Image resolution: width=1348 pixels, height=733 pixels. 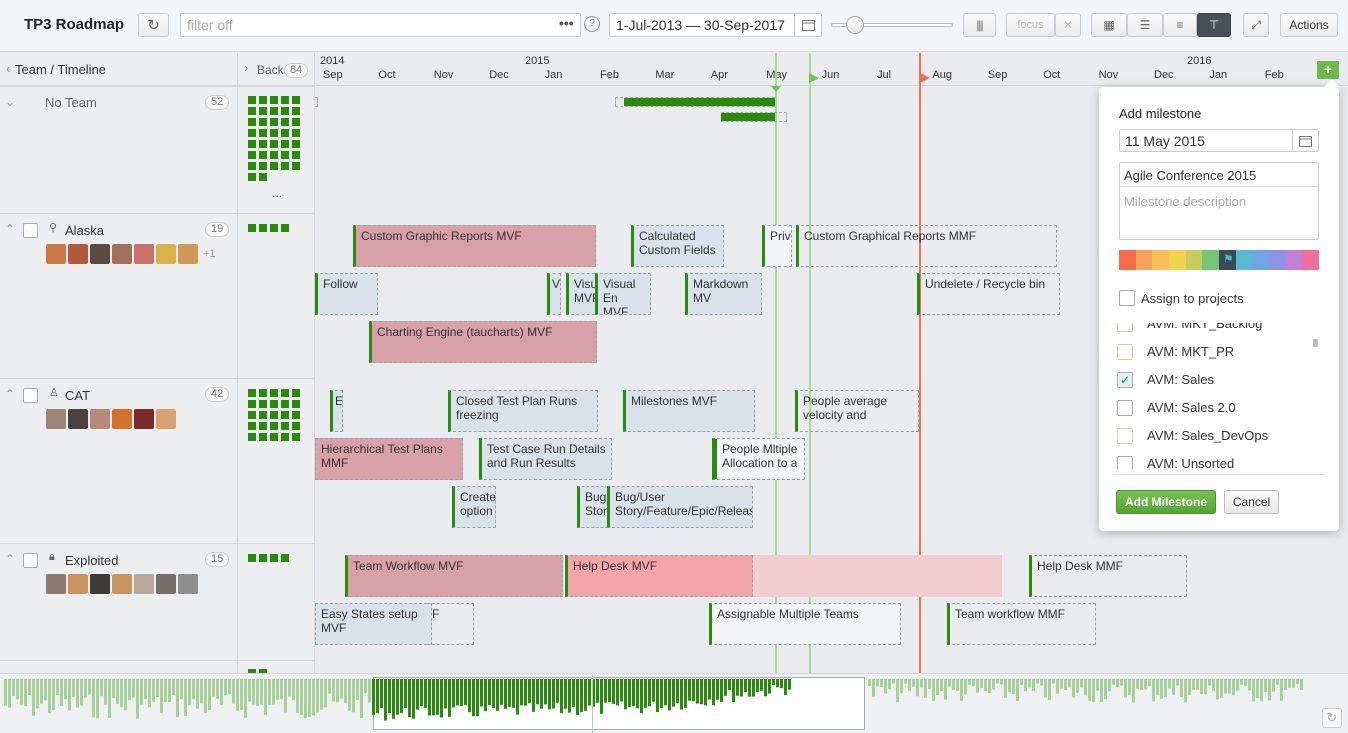 What do you see at coordinates (1108, 576) in the screenshot?
I see `feature-card: Help Desk MMF` at bounding box center [1108, 576].